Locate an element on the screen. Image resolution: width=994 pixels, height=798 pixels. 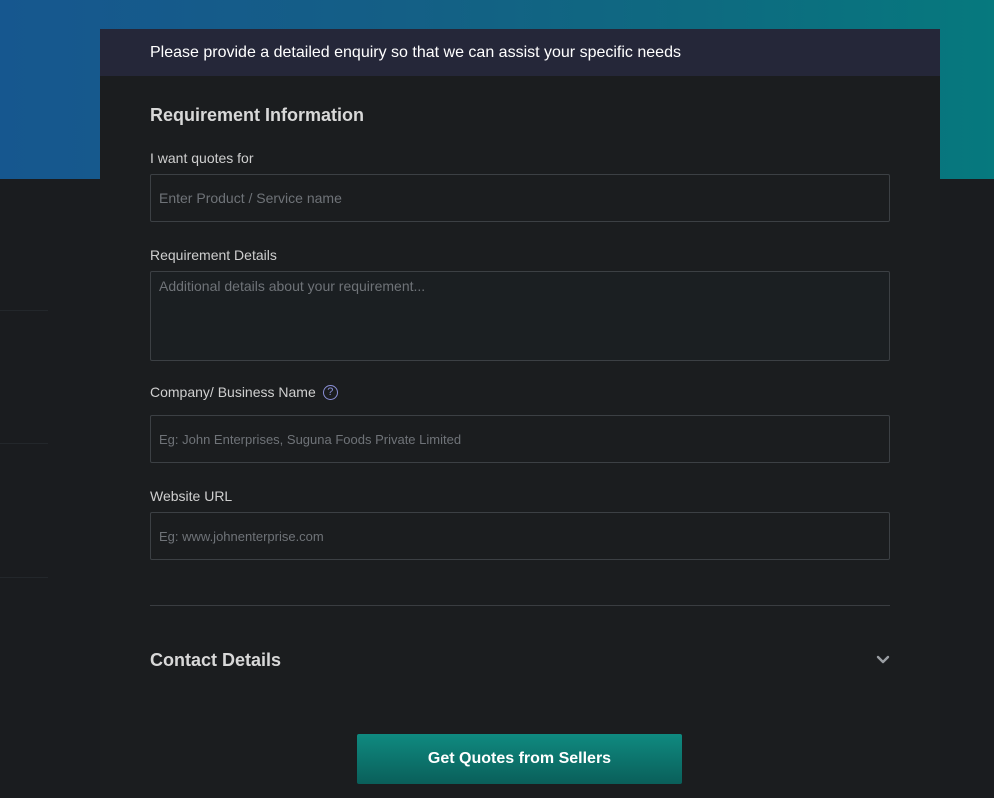
product-service-input is located at coordinates (520, 198).